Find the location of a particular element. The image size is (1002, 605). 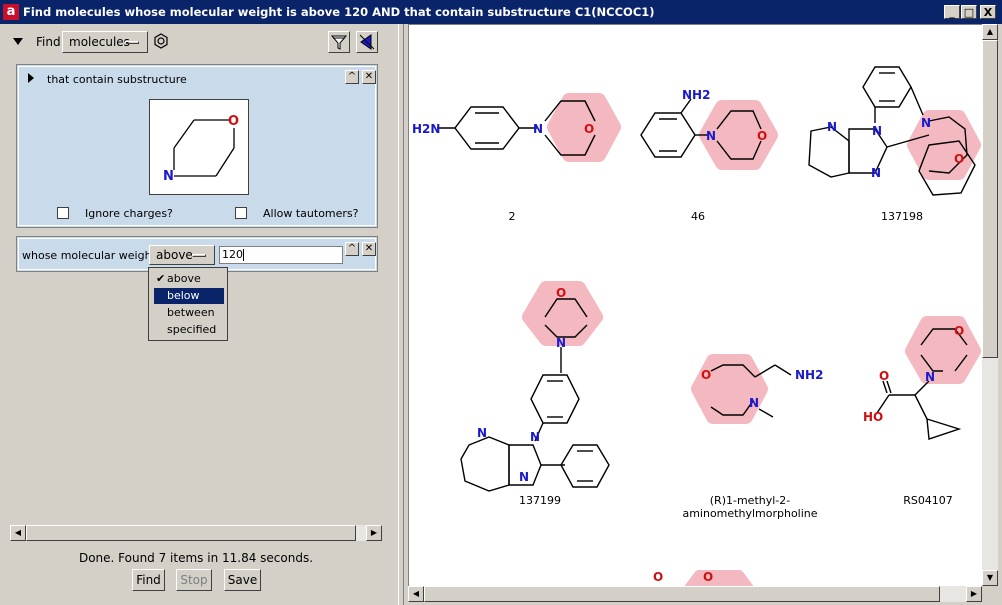

weight-value-input: 120 is located at coordinates (281, 255).